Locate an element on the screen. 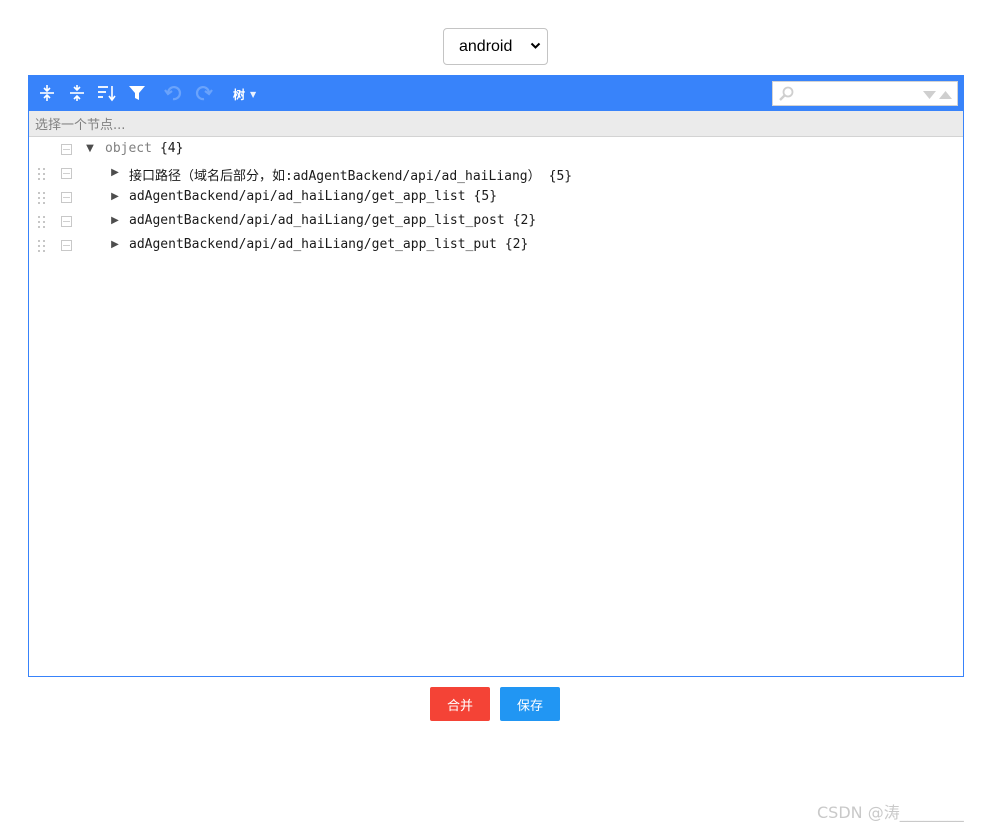 This screenshot has width=990, height=827. save-button: 保存 is located at coordinates (530, 704).